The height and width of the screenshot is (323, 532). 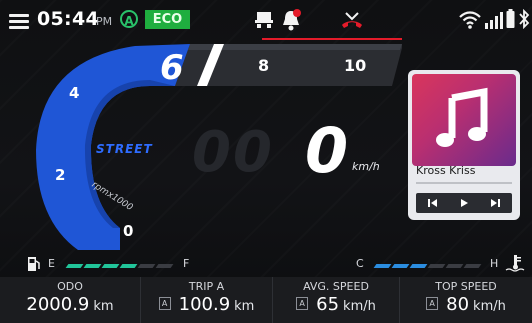 What do you see at coordinates (58, 304) in the screenshot?
I see `odometer-value: 2000.9` at bounding box center [58, 304].